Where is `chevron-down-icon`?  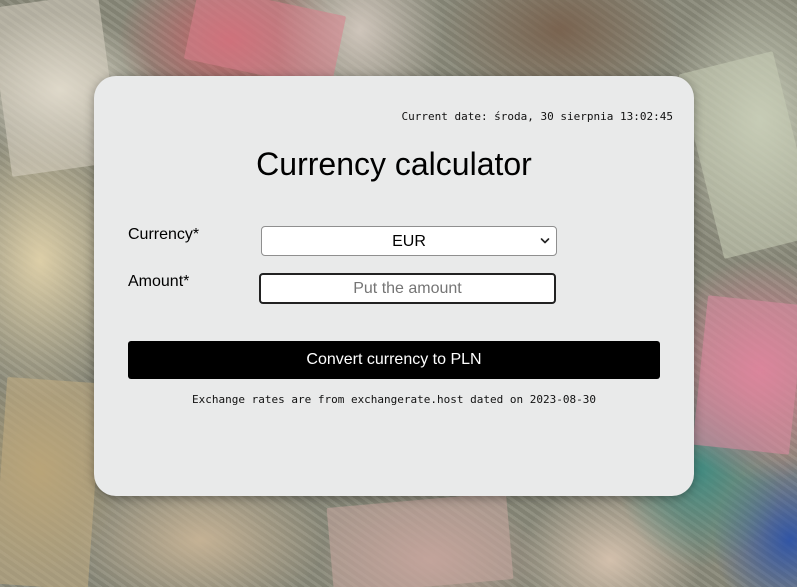 chevron-down-icon is located at coordinates (545, 241).